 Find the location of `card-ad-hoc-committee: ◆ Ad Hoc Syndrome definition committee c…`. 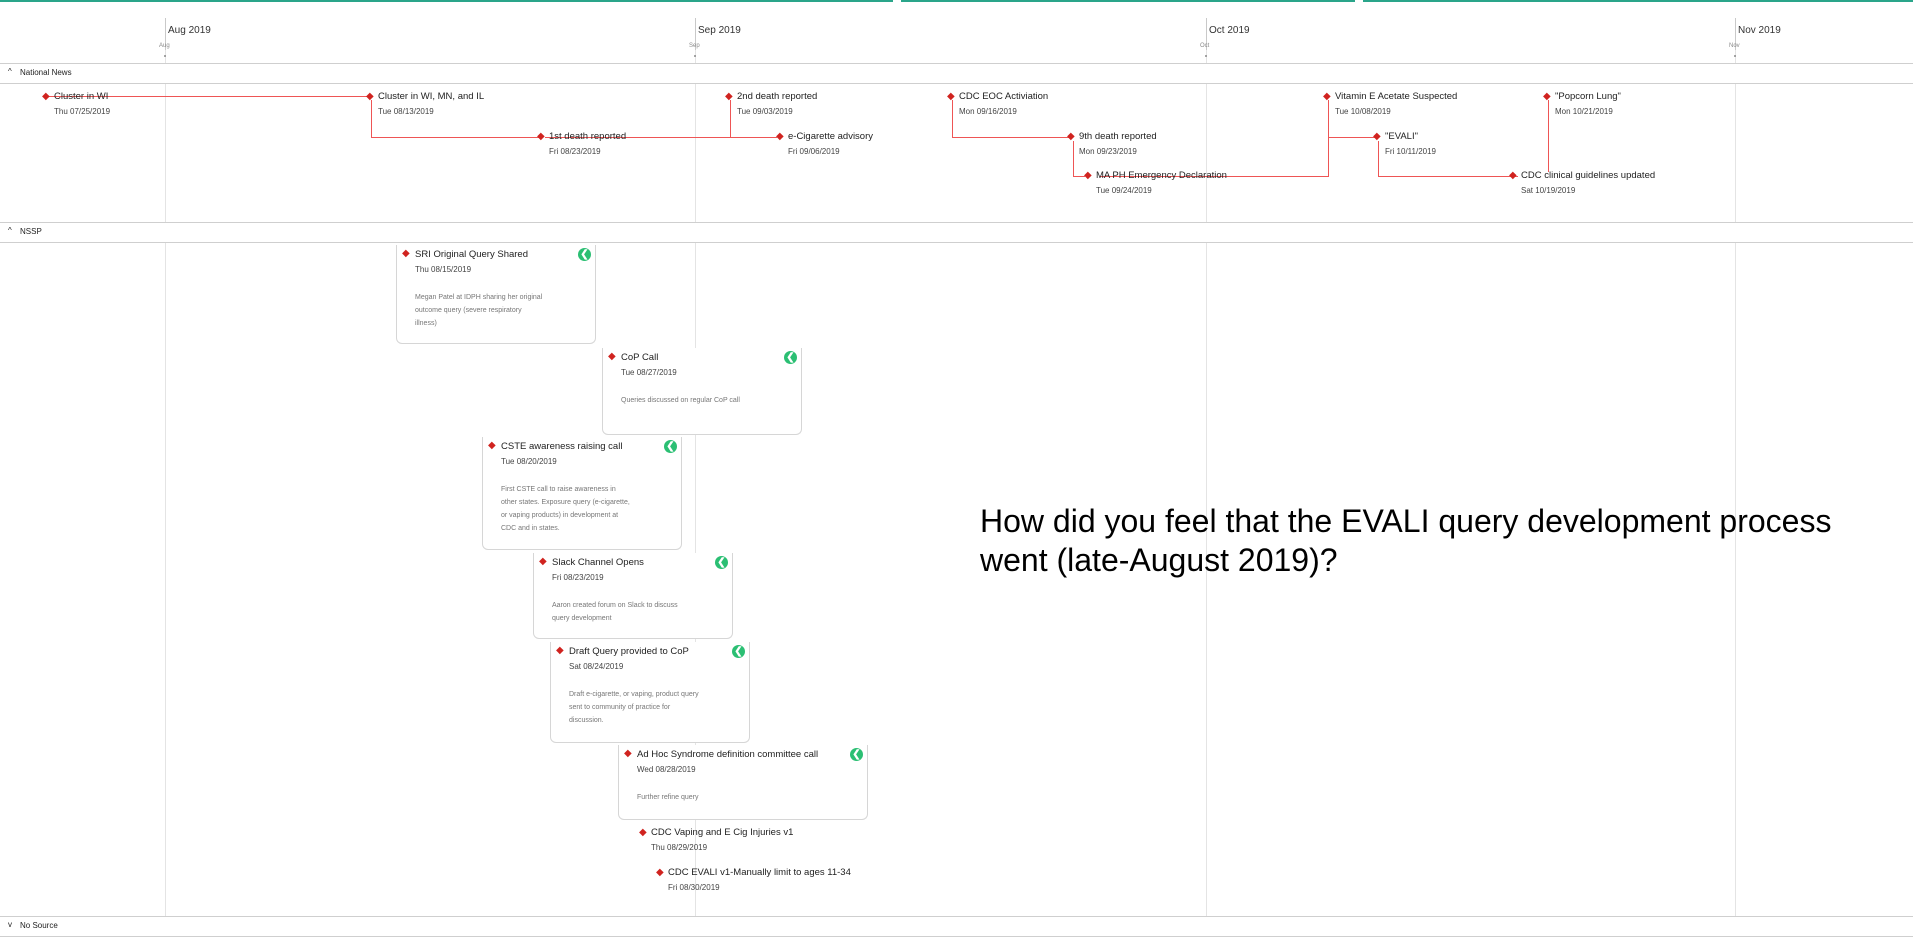

card-ad-hoc-committee: ◆ Ad Hoc Syndrome definition committee c… is located at coordinates (743, 782).